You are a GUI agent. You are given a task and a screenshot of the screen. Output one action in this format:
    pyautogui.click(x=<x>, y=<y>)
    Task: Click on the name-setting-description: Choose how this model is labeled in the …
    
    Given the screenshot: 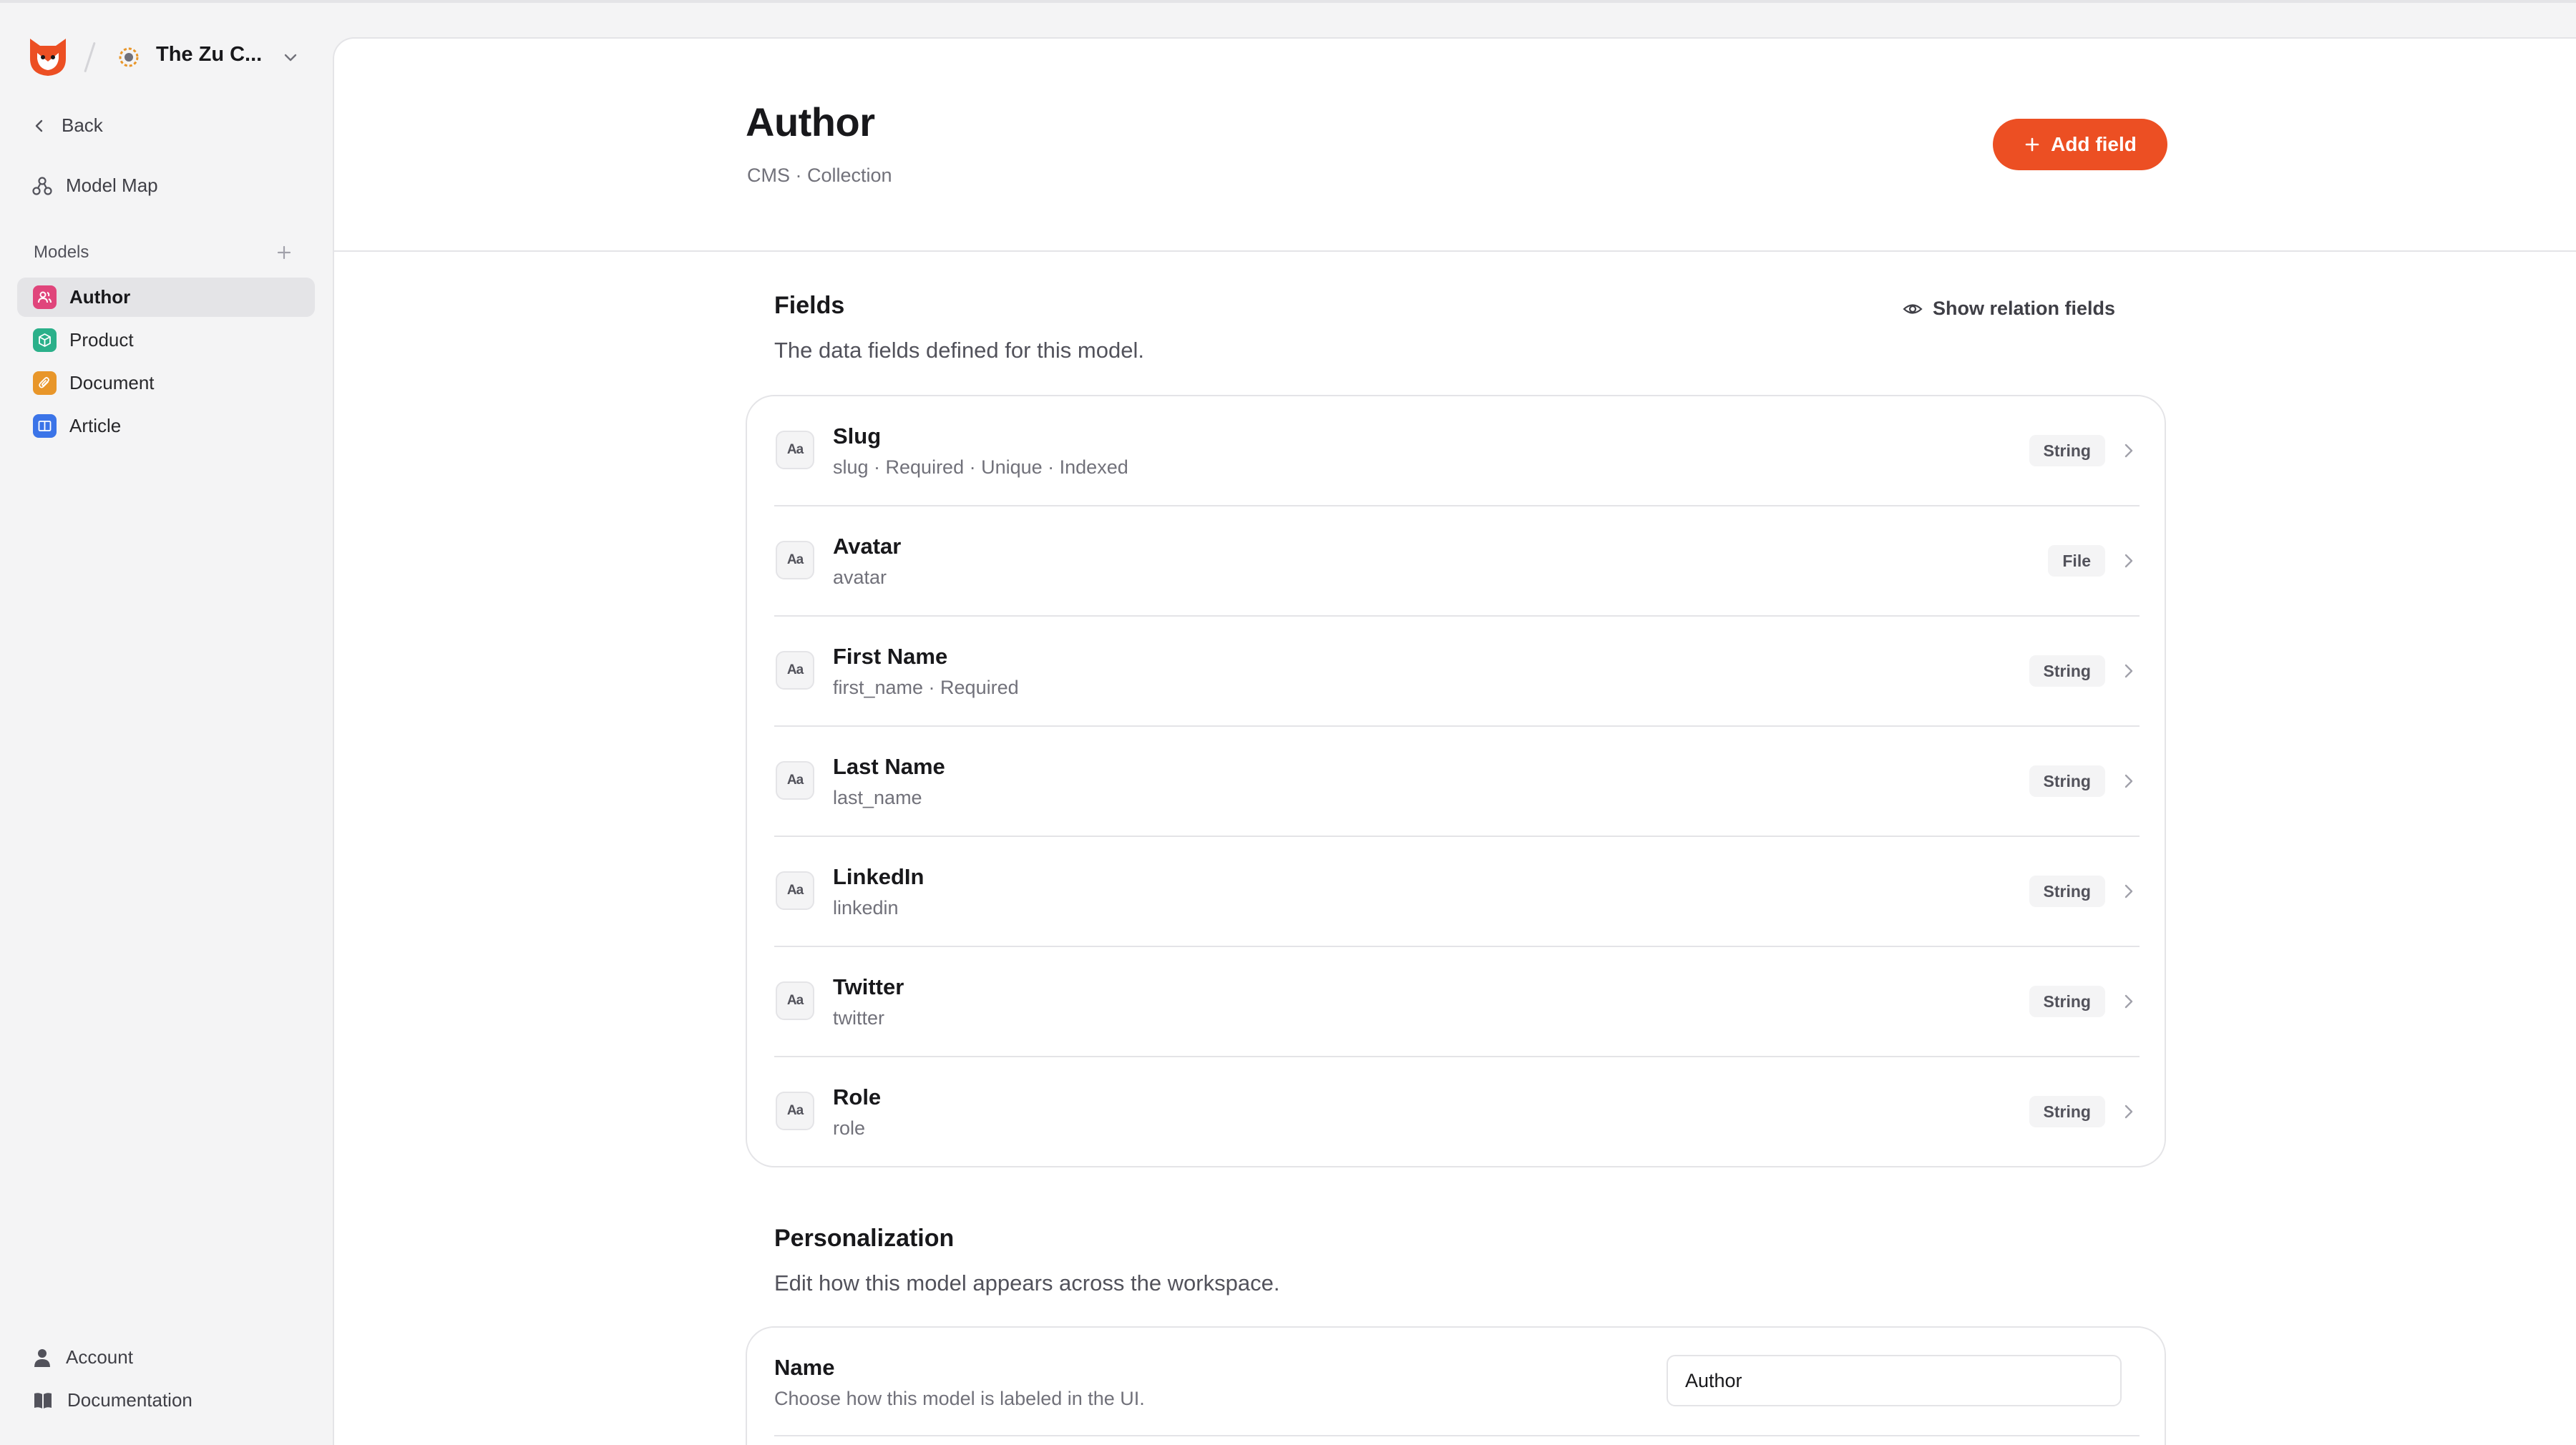 What is the action you would take?
    pyautogui.click(x=959, y=1398)
    